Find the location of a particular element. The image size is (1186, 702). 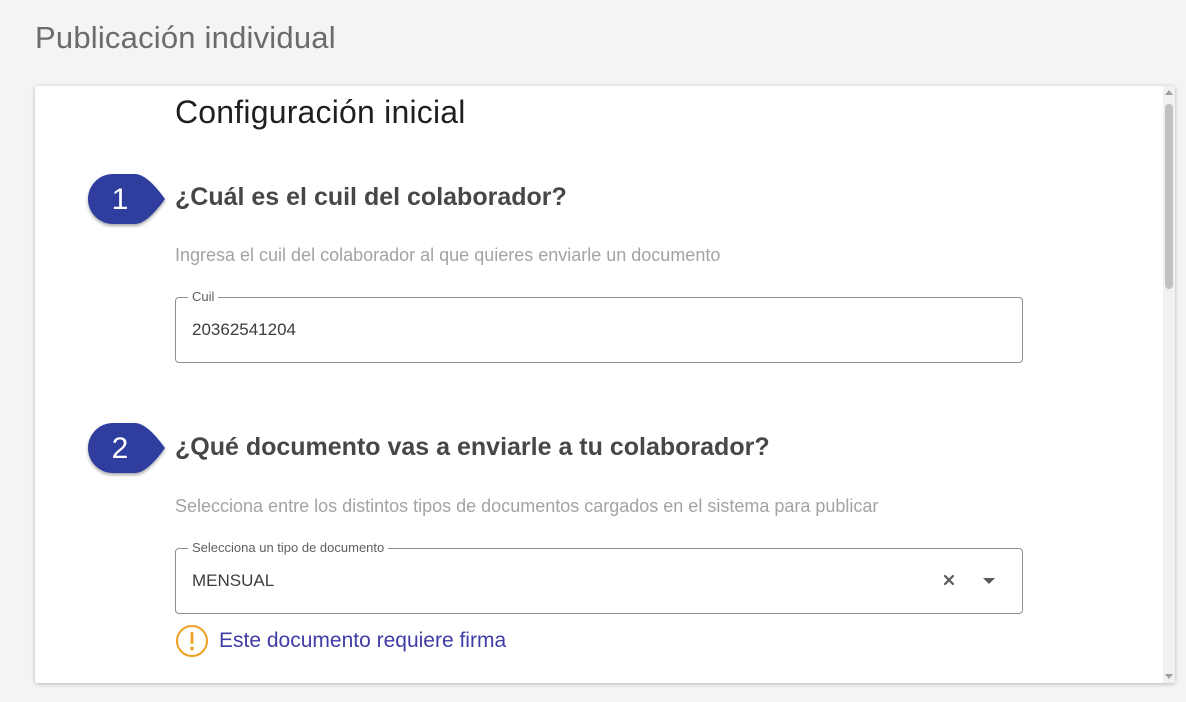

step-1-question: ¿Cuál es el cuil del colaborador? is located at coordinates (371, 197).